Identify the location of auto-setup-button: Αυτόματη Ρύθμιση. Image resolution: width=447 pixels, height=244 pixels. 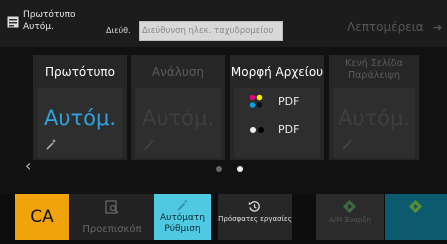
(182, 217).